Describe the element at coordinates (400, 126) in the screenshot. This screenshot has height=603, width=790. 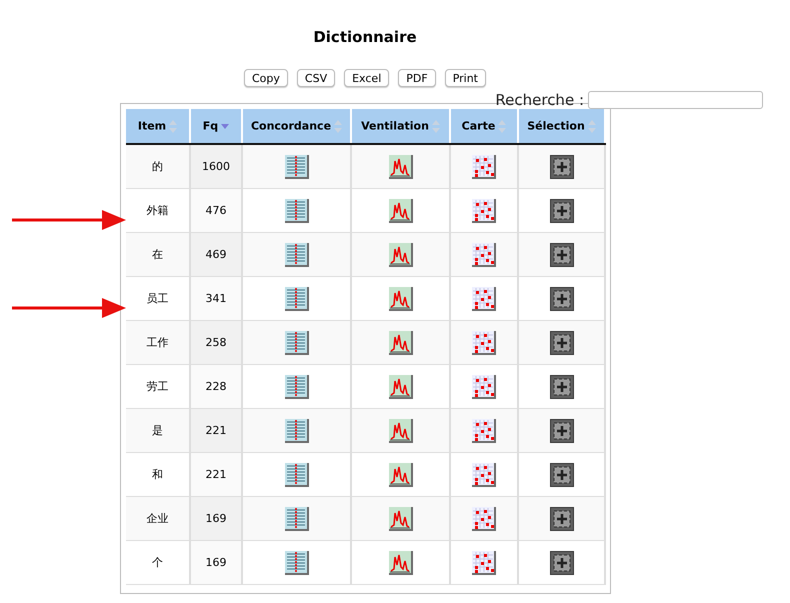
I see `column-header: Ventilation` at that location.